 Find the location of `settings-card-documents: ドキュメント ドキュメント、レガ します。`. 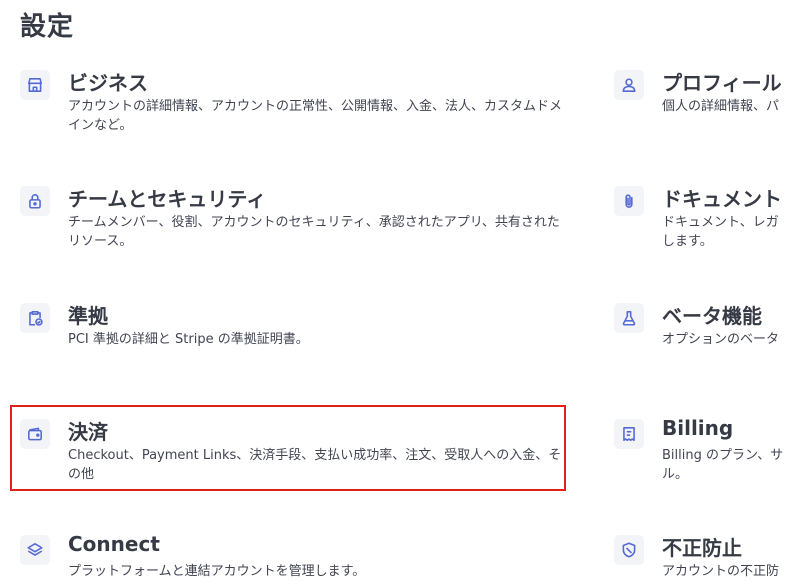

settings-card-documents: ドキュメント ドキュメント、レガ します。 is located at coordinates (701, 221).